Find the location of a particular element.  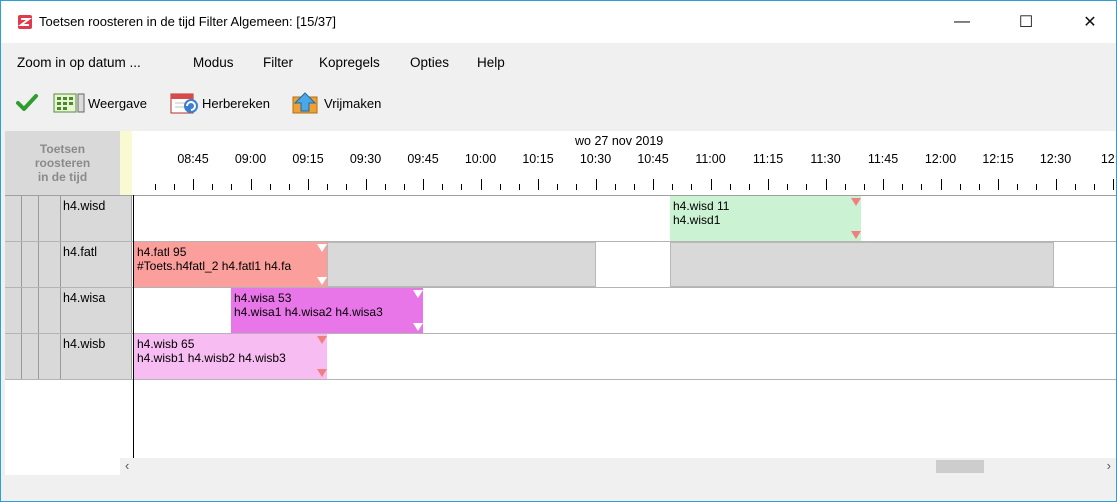

maximize-button: ☐ is located at coordinates (1026, 22).